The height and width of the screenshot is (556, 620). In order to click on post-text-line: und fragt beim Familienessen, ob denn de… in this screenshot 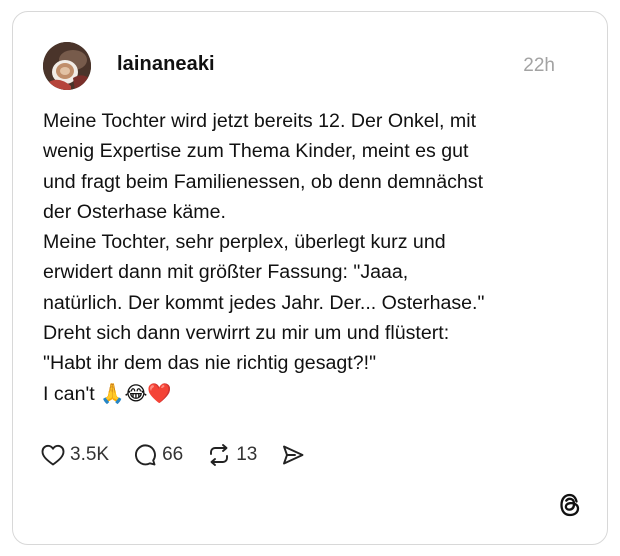, I will do `click(263, 181)`.